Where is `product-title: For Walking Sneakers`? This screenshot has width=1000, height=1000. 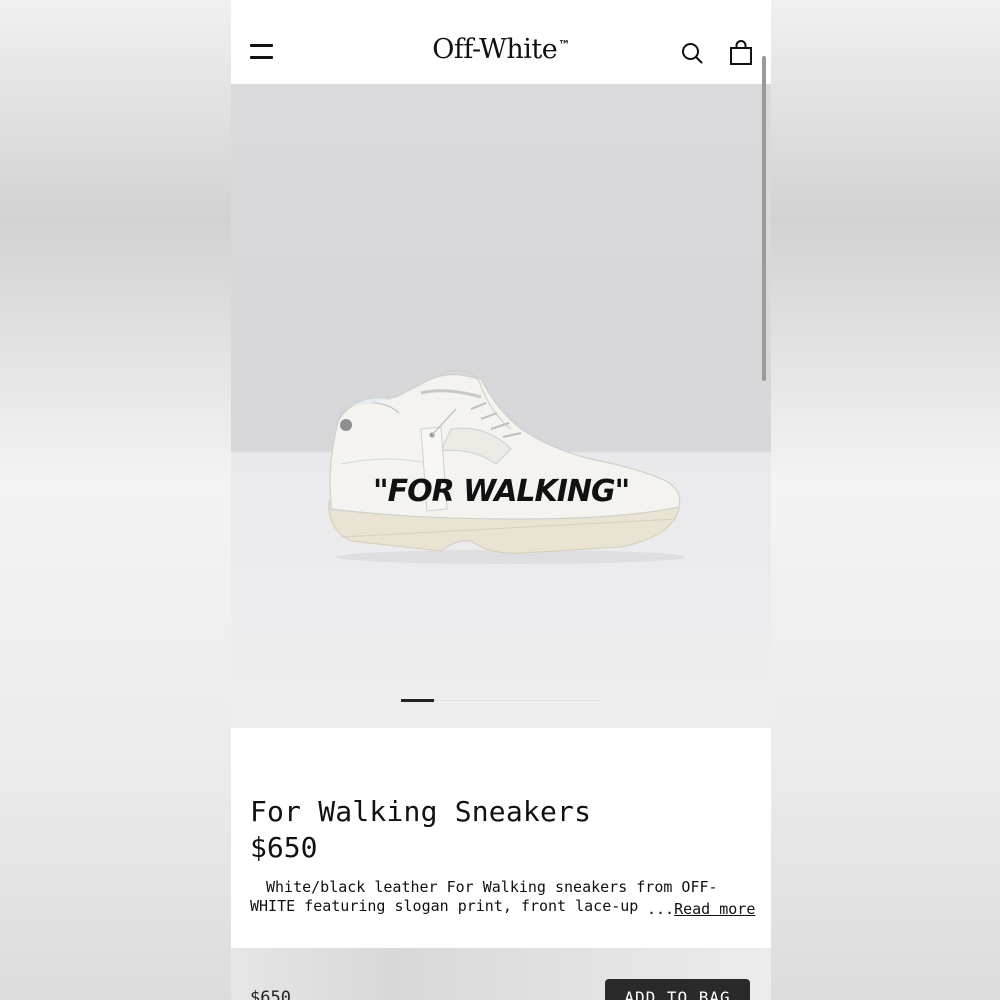
product-title: For Walking Sneakers is located at coordinates (421, 811).